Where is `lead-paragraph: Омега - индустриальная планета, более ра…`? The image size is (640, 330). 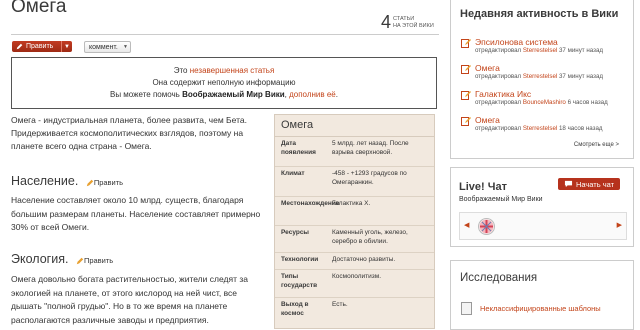 lead-paragraph: Омега - индустриальная планета, более ра… is located at coordinates (129, 133).